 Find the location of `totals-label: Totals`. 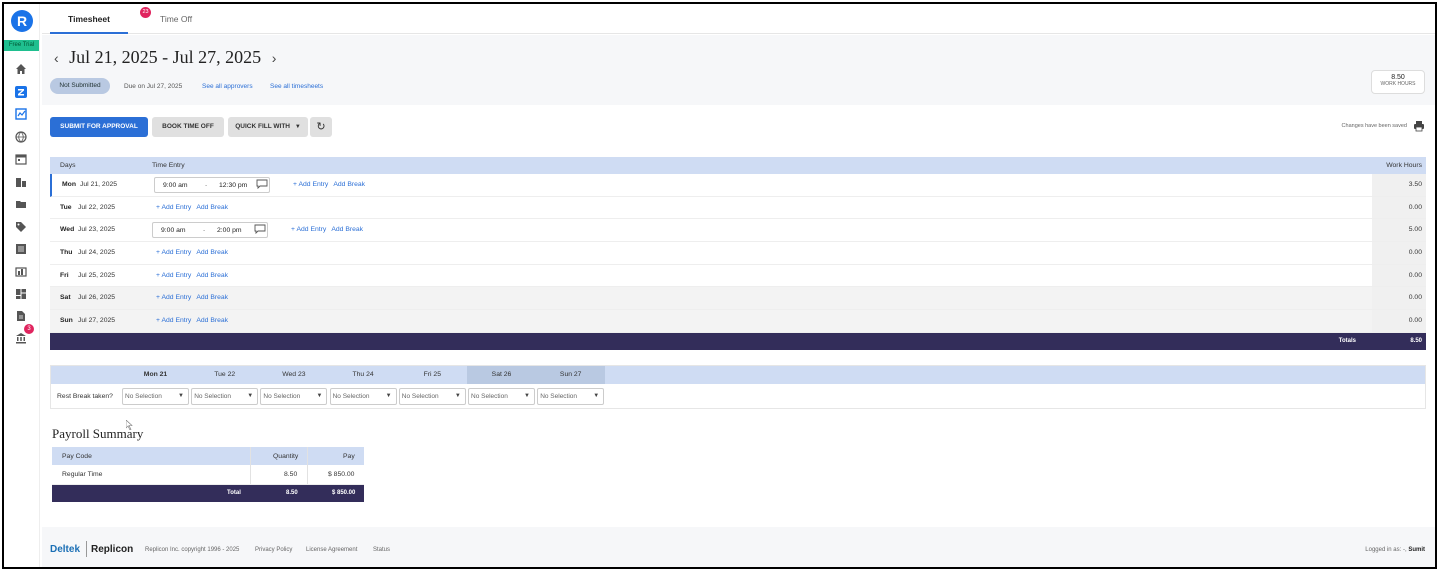

totals-label: Totals is located at coordinates (1347, 340).